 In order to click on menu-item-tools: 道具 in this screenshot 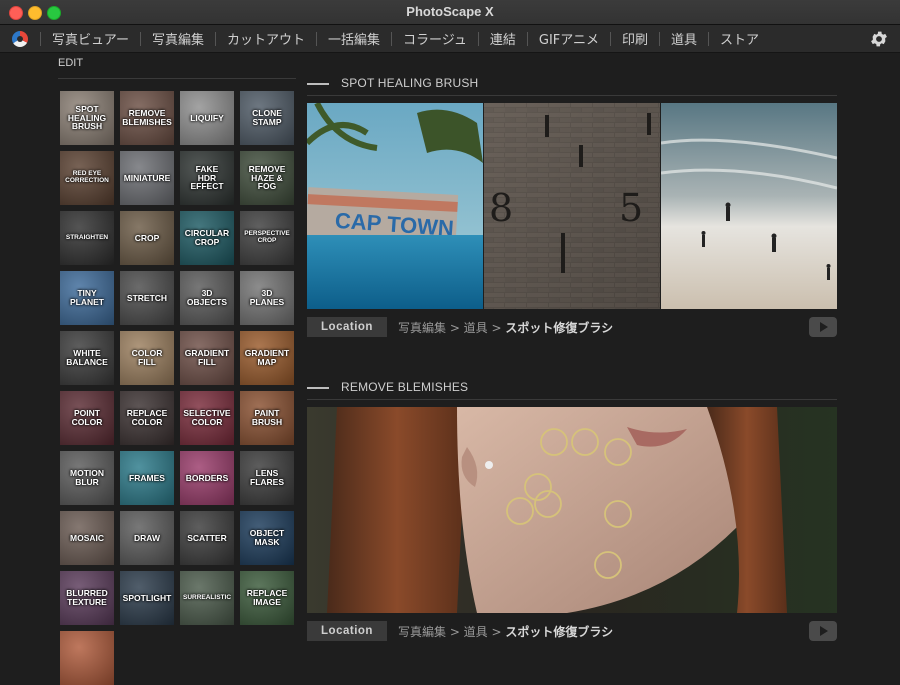, I will do `click(684, 38)`.